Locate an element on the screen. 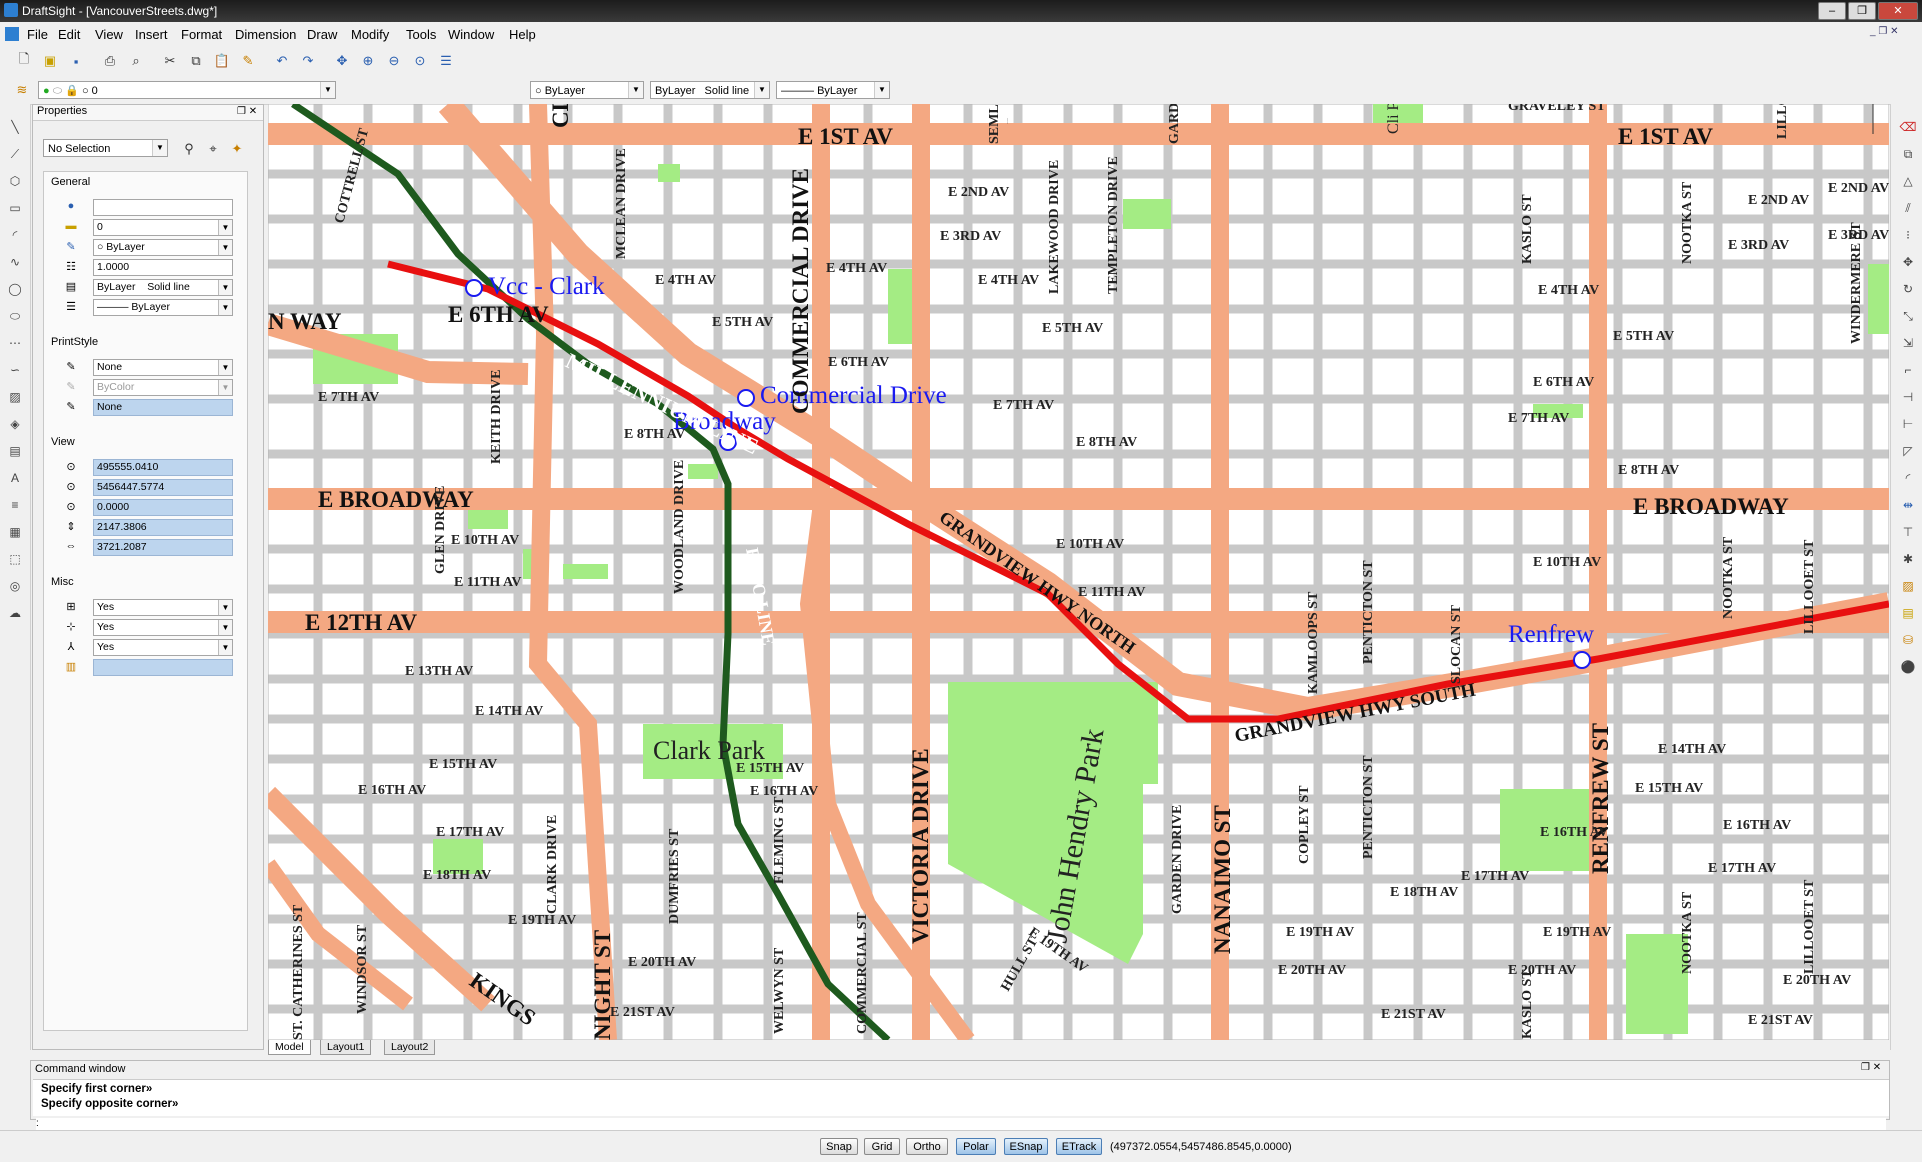  pan-icon: ✥ is located at coordinates (342, 61).